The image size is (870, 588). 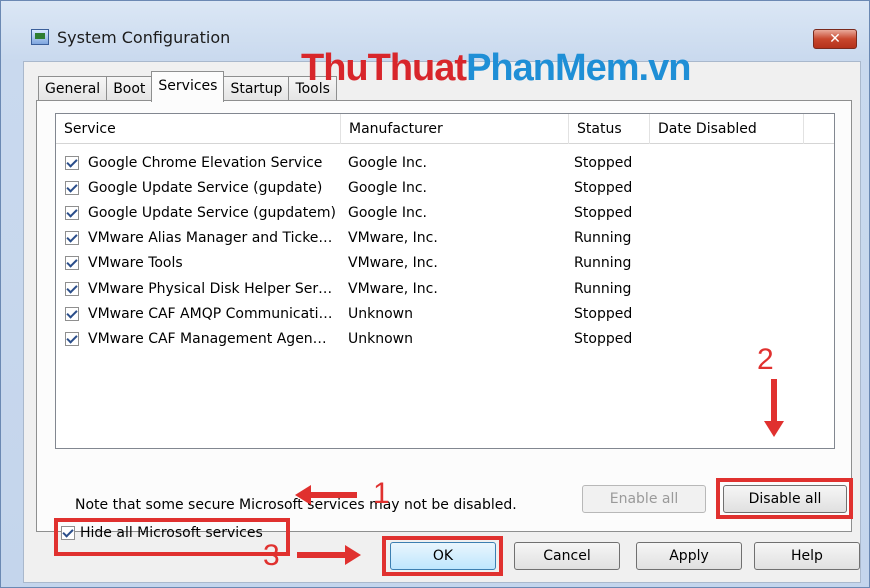 What do you see at coordinates (321, 555) in the screenshot?
I see `arrow-3-shaft` at bounding box center [321, 555].